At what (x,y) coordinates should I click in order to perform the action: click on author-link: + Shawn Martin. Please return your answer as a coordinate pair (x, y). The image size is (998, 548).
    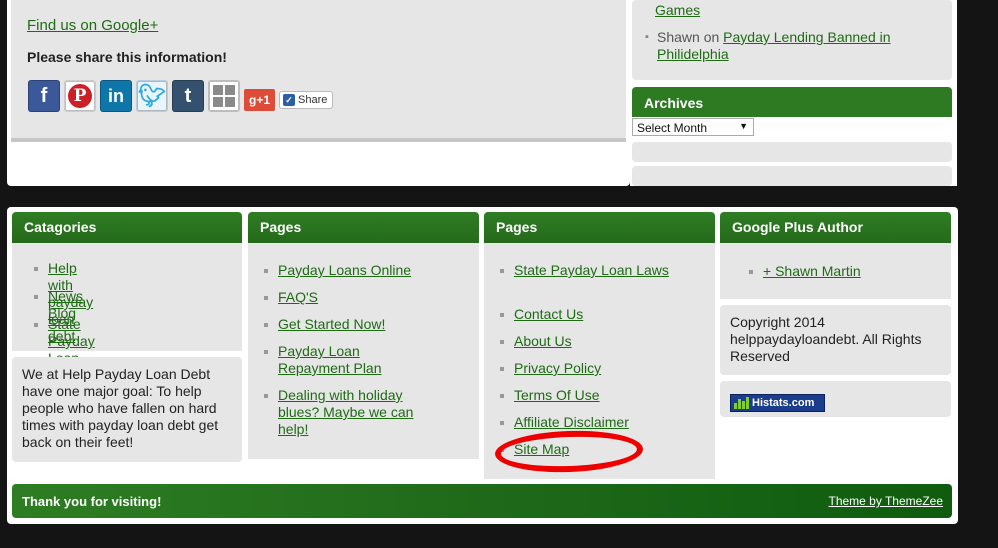
    Looking at the image, I should click on (812, 271).